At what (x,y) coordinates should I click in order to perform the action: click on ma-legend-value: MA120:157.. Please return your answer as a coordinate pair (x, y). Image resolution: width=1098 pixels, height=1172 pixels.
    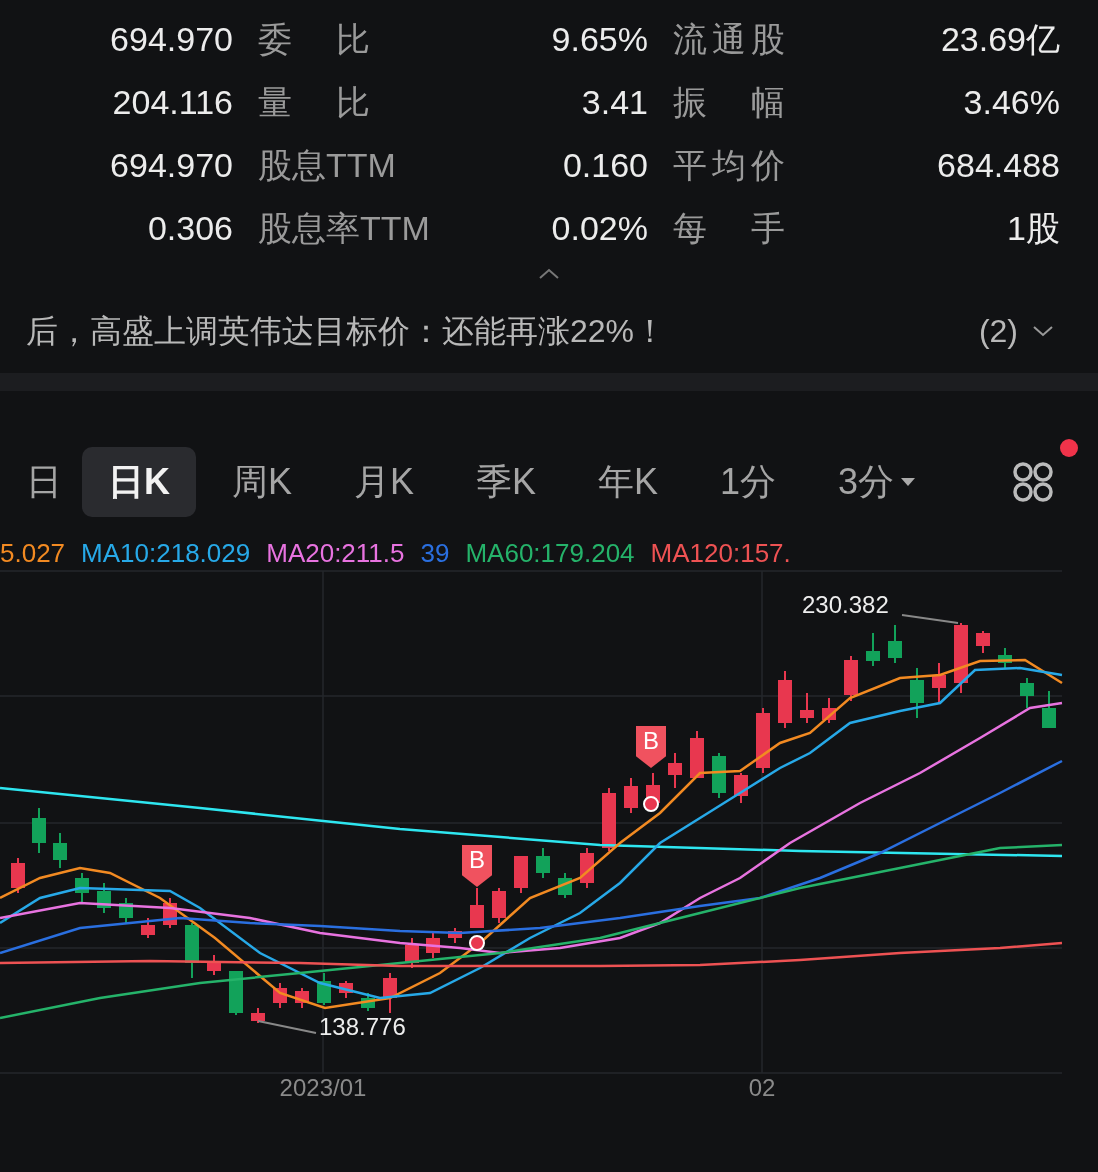
    Looking at the image, I should click on (720, 553).